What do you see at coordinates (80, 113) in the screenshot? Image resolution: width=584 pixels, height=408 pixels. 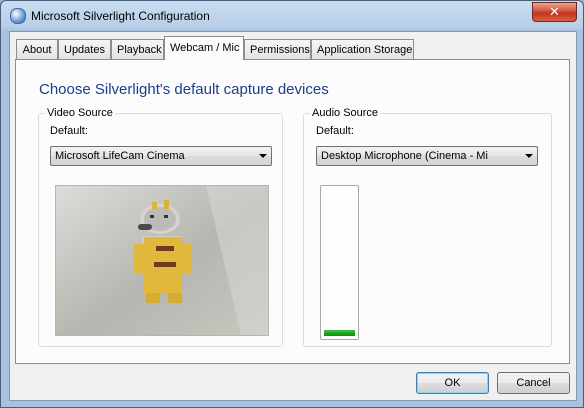 I see `video-source-legend: Video Source` at bounding box center [80, 113].